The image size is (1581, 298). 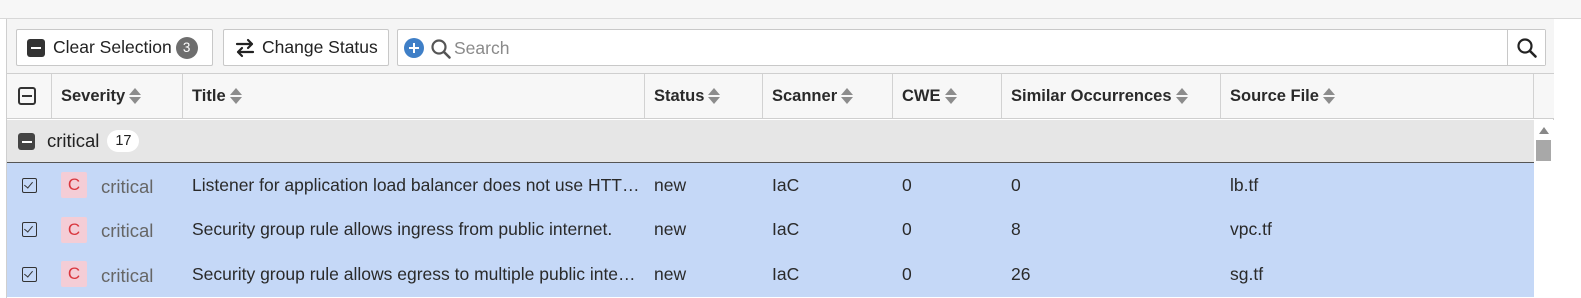 What do you see at coordinates (93, 95) in the screenshot?
I see `column-header-label: Severity` at bounding box center [93, 95].